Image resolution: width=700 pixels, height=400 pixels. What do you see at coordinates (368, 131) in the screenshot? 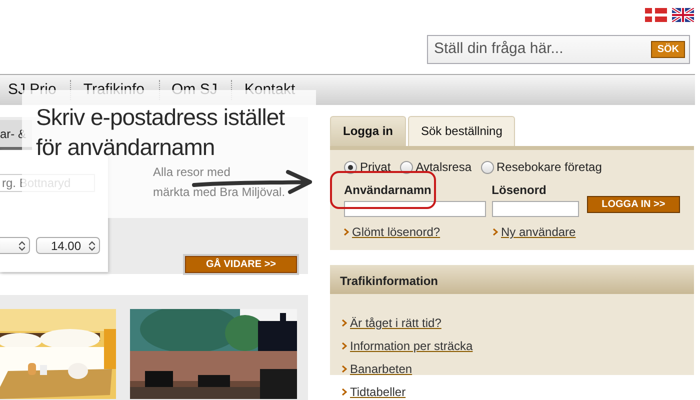
I see `login-tab: Logga in` at bounding box center [368, 131].